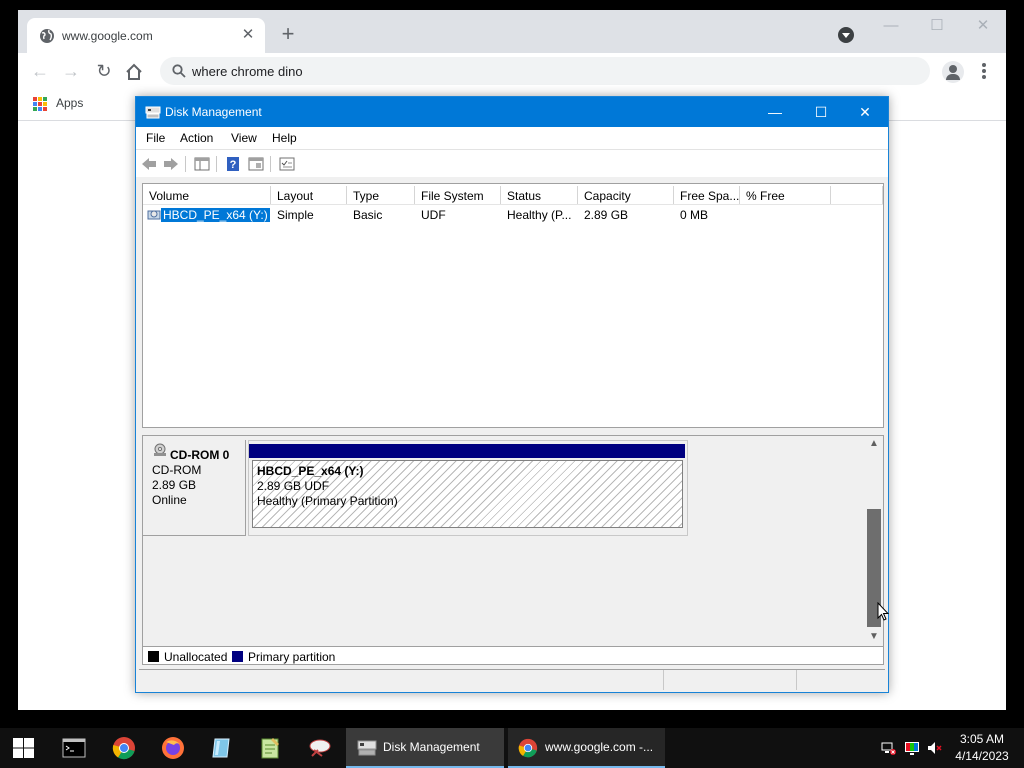 The image size is (1024, 768). Describe the element at coordinates (293, 486) in the screenshot. I see `partition-size: 2.89 GB UDF` at that location.